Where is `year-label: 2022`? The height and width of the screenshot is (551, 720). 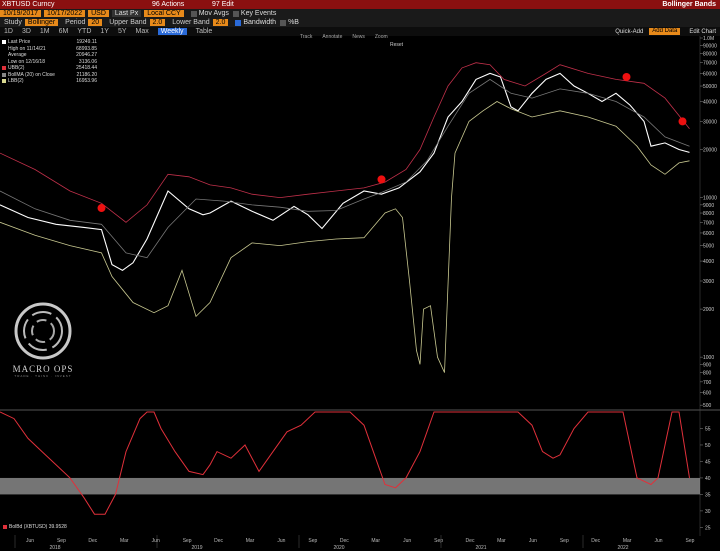
year-label: 2022 is located at coordinates (622, 548).